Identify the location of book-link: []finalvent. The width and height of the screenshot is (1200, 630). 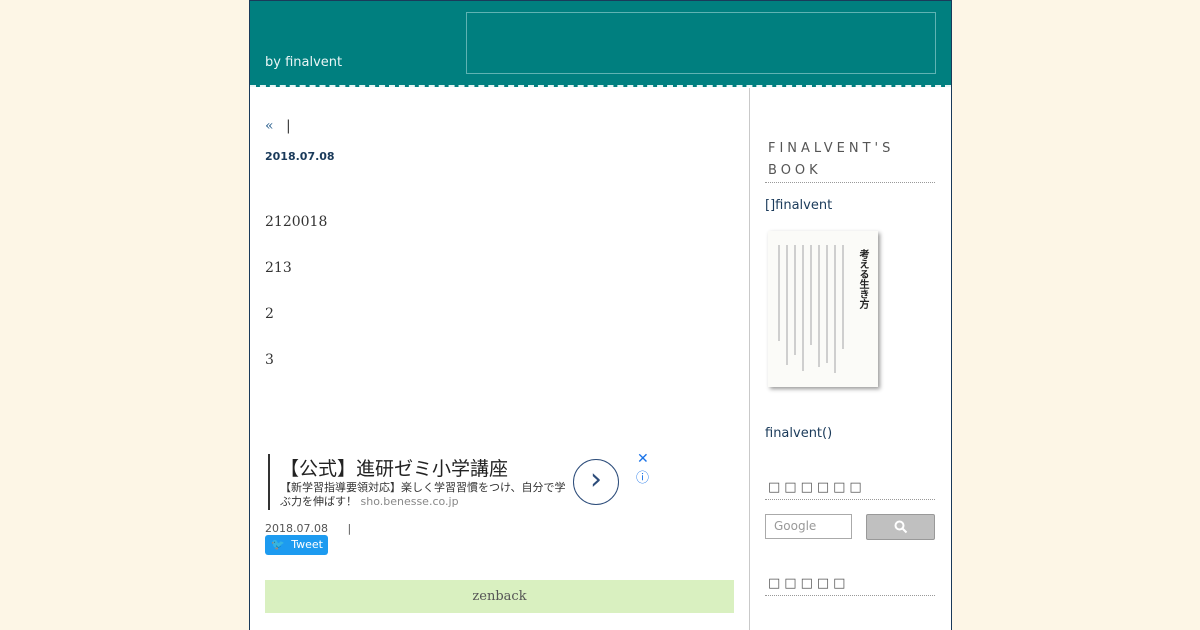
(798, 205).